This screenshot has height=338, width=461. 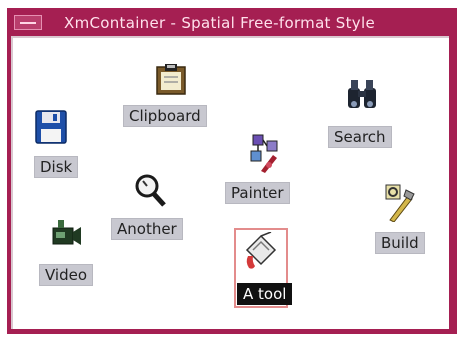 What do you see at coordinates (171, 96) in the screenshot?
I see `icon-clipboard: Clipboard` at bounding box center [171, 96].